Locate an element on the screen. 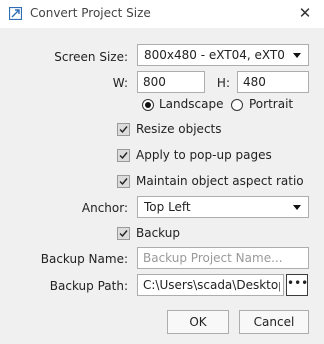  portrait-radio is located at coordinates (237, 105).